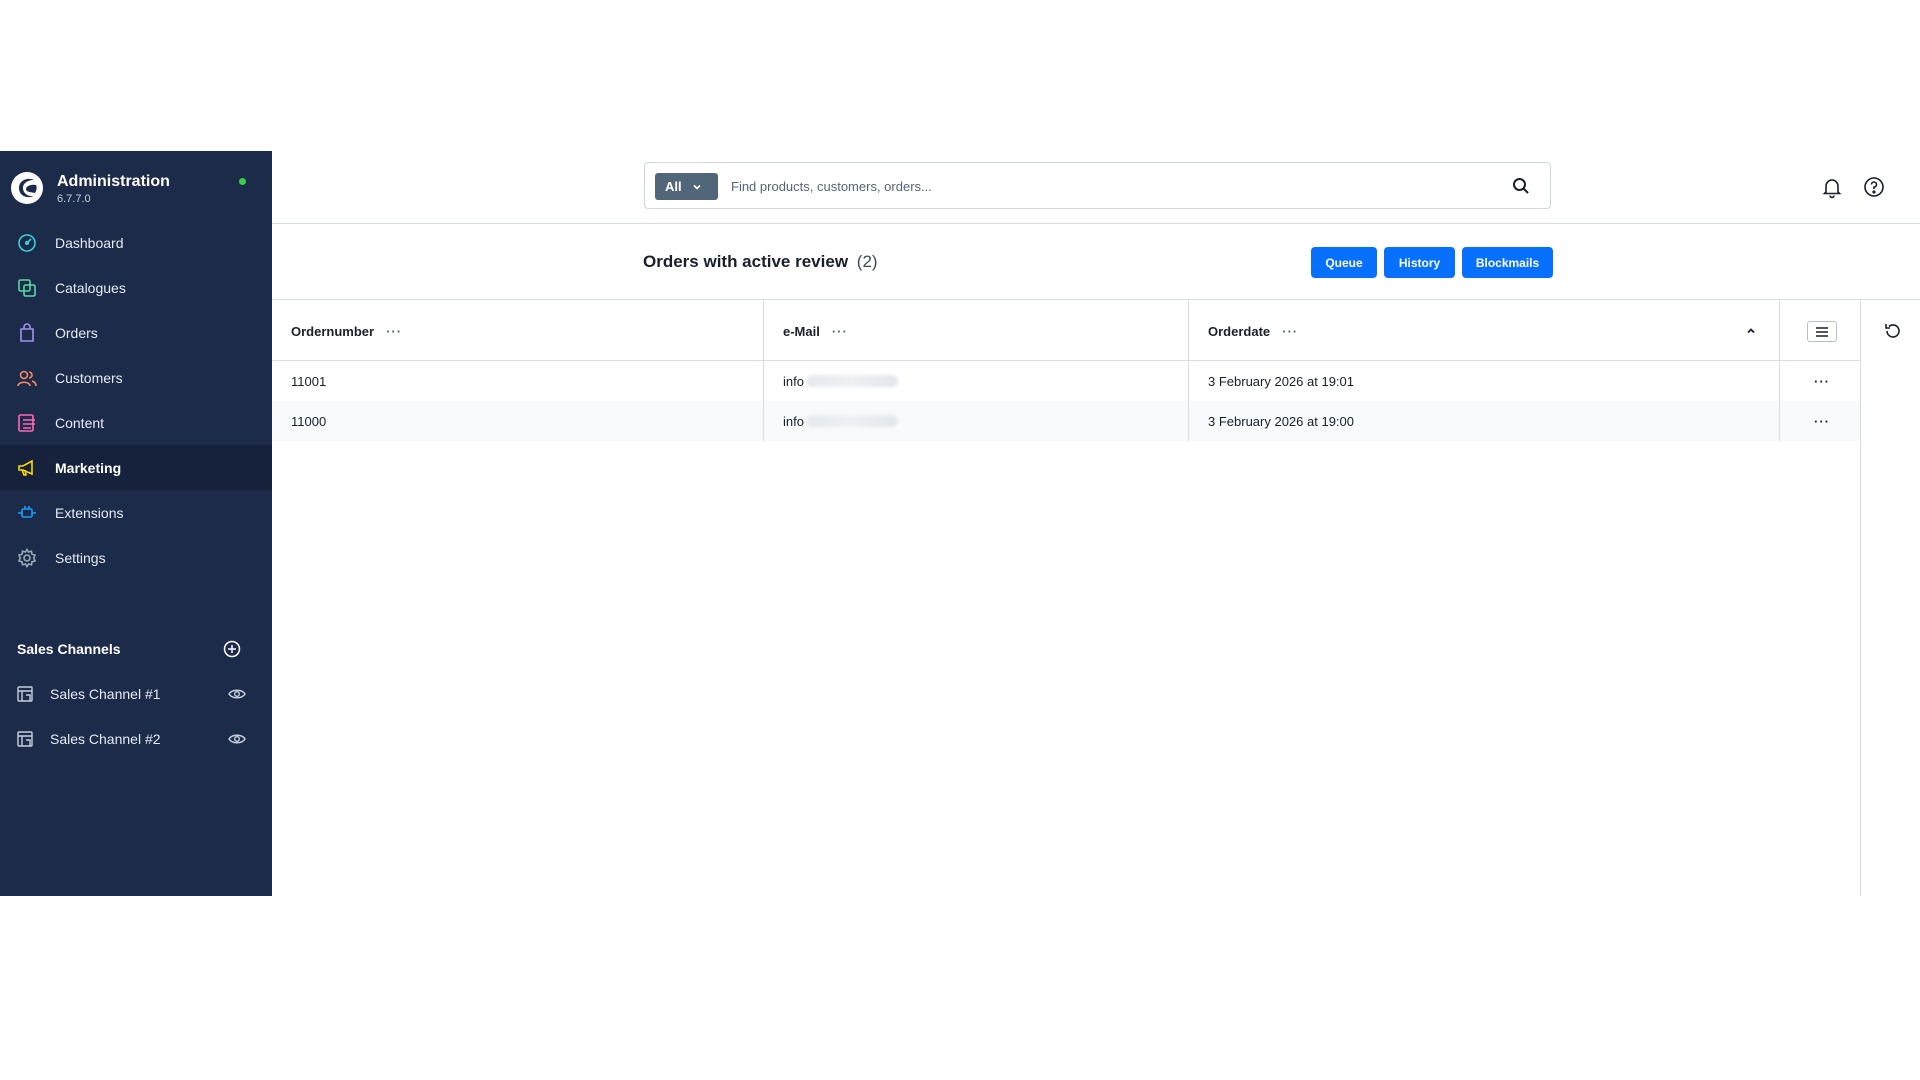 This screenshot has width=1920, height=1080. What do you see at coordinates (309, 421) in the screenshot?
I see `cell-ordernumber: 11000` at bounding box center [309, 421].